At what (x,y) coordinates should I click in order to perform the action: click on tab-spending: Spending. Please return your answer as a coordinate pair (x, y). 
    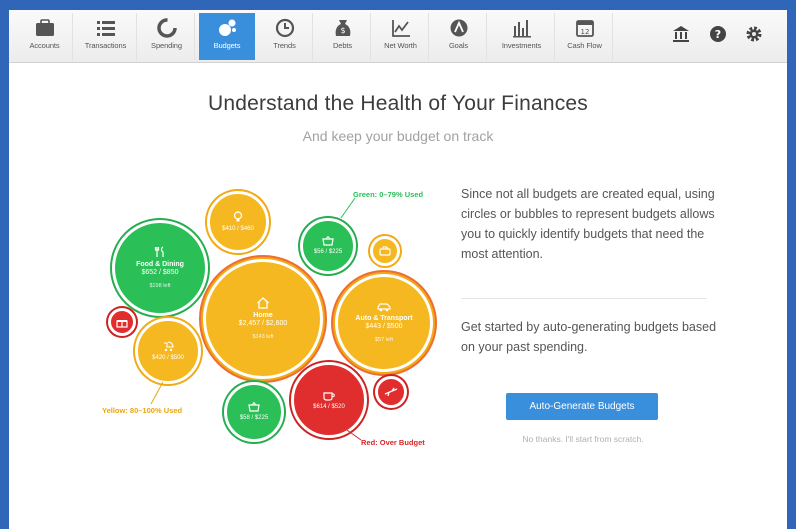
    Looking at the image, I should click on (167, 36).